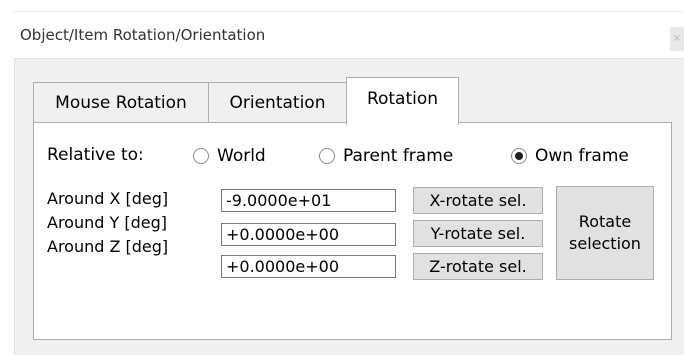  What do you see at coordinates (478, 200) in the screenshot?
I see `x-rotate-button: X-rotate sel.` at bounding box center [478, 200].